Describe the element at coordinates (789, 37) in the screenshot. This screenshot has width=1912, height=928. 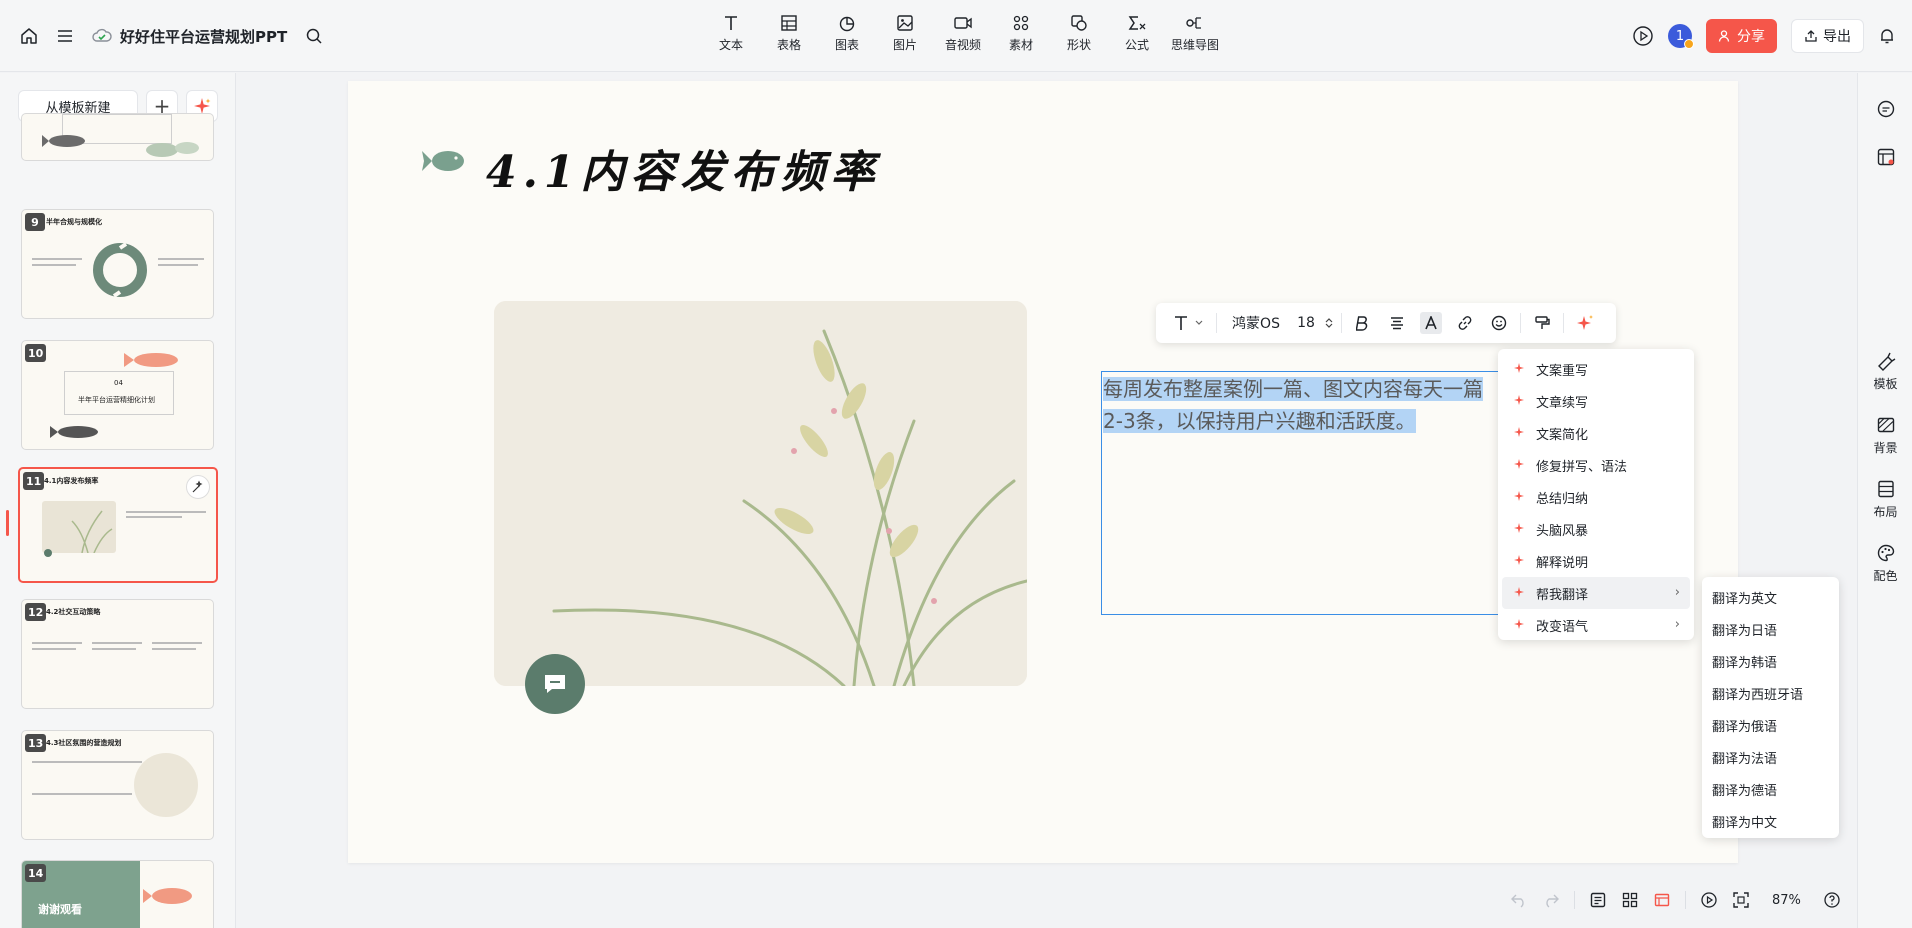
I see `tool-table: 表格` at that location.